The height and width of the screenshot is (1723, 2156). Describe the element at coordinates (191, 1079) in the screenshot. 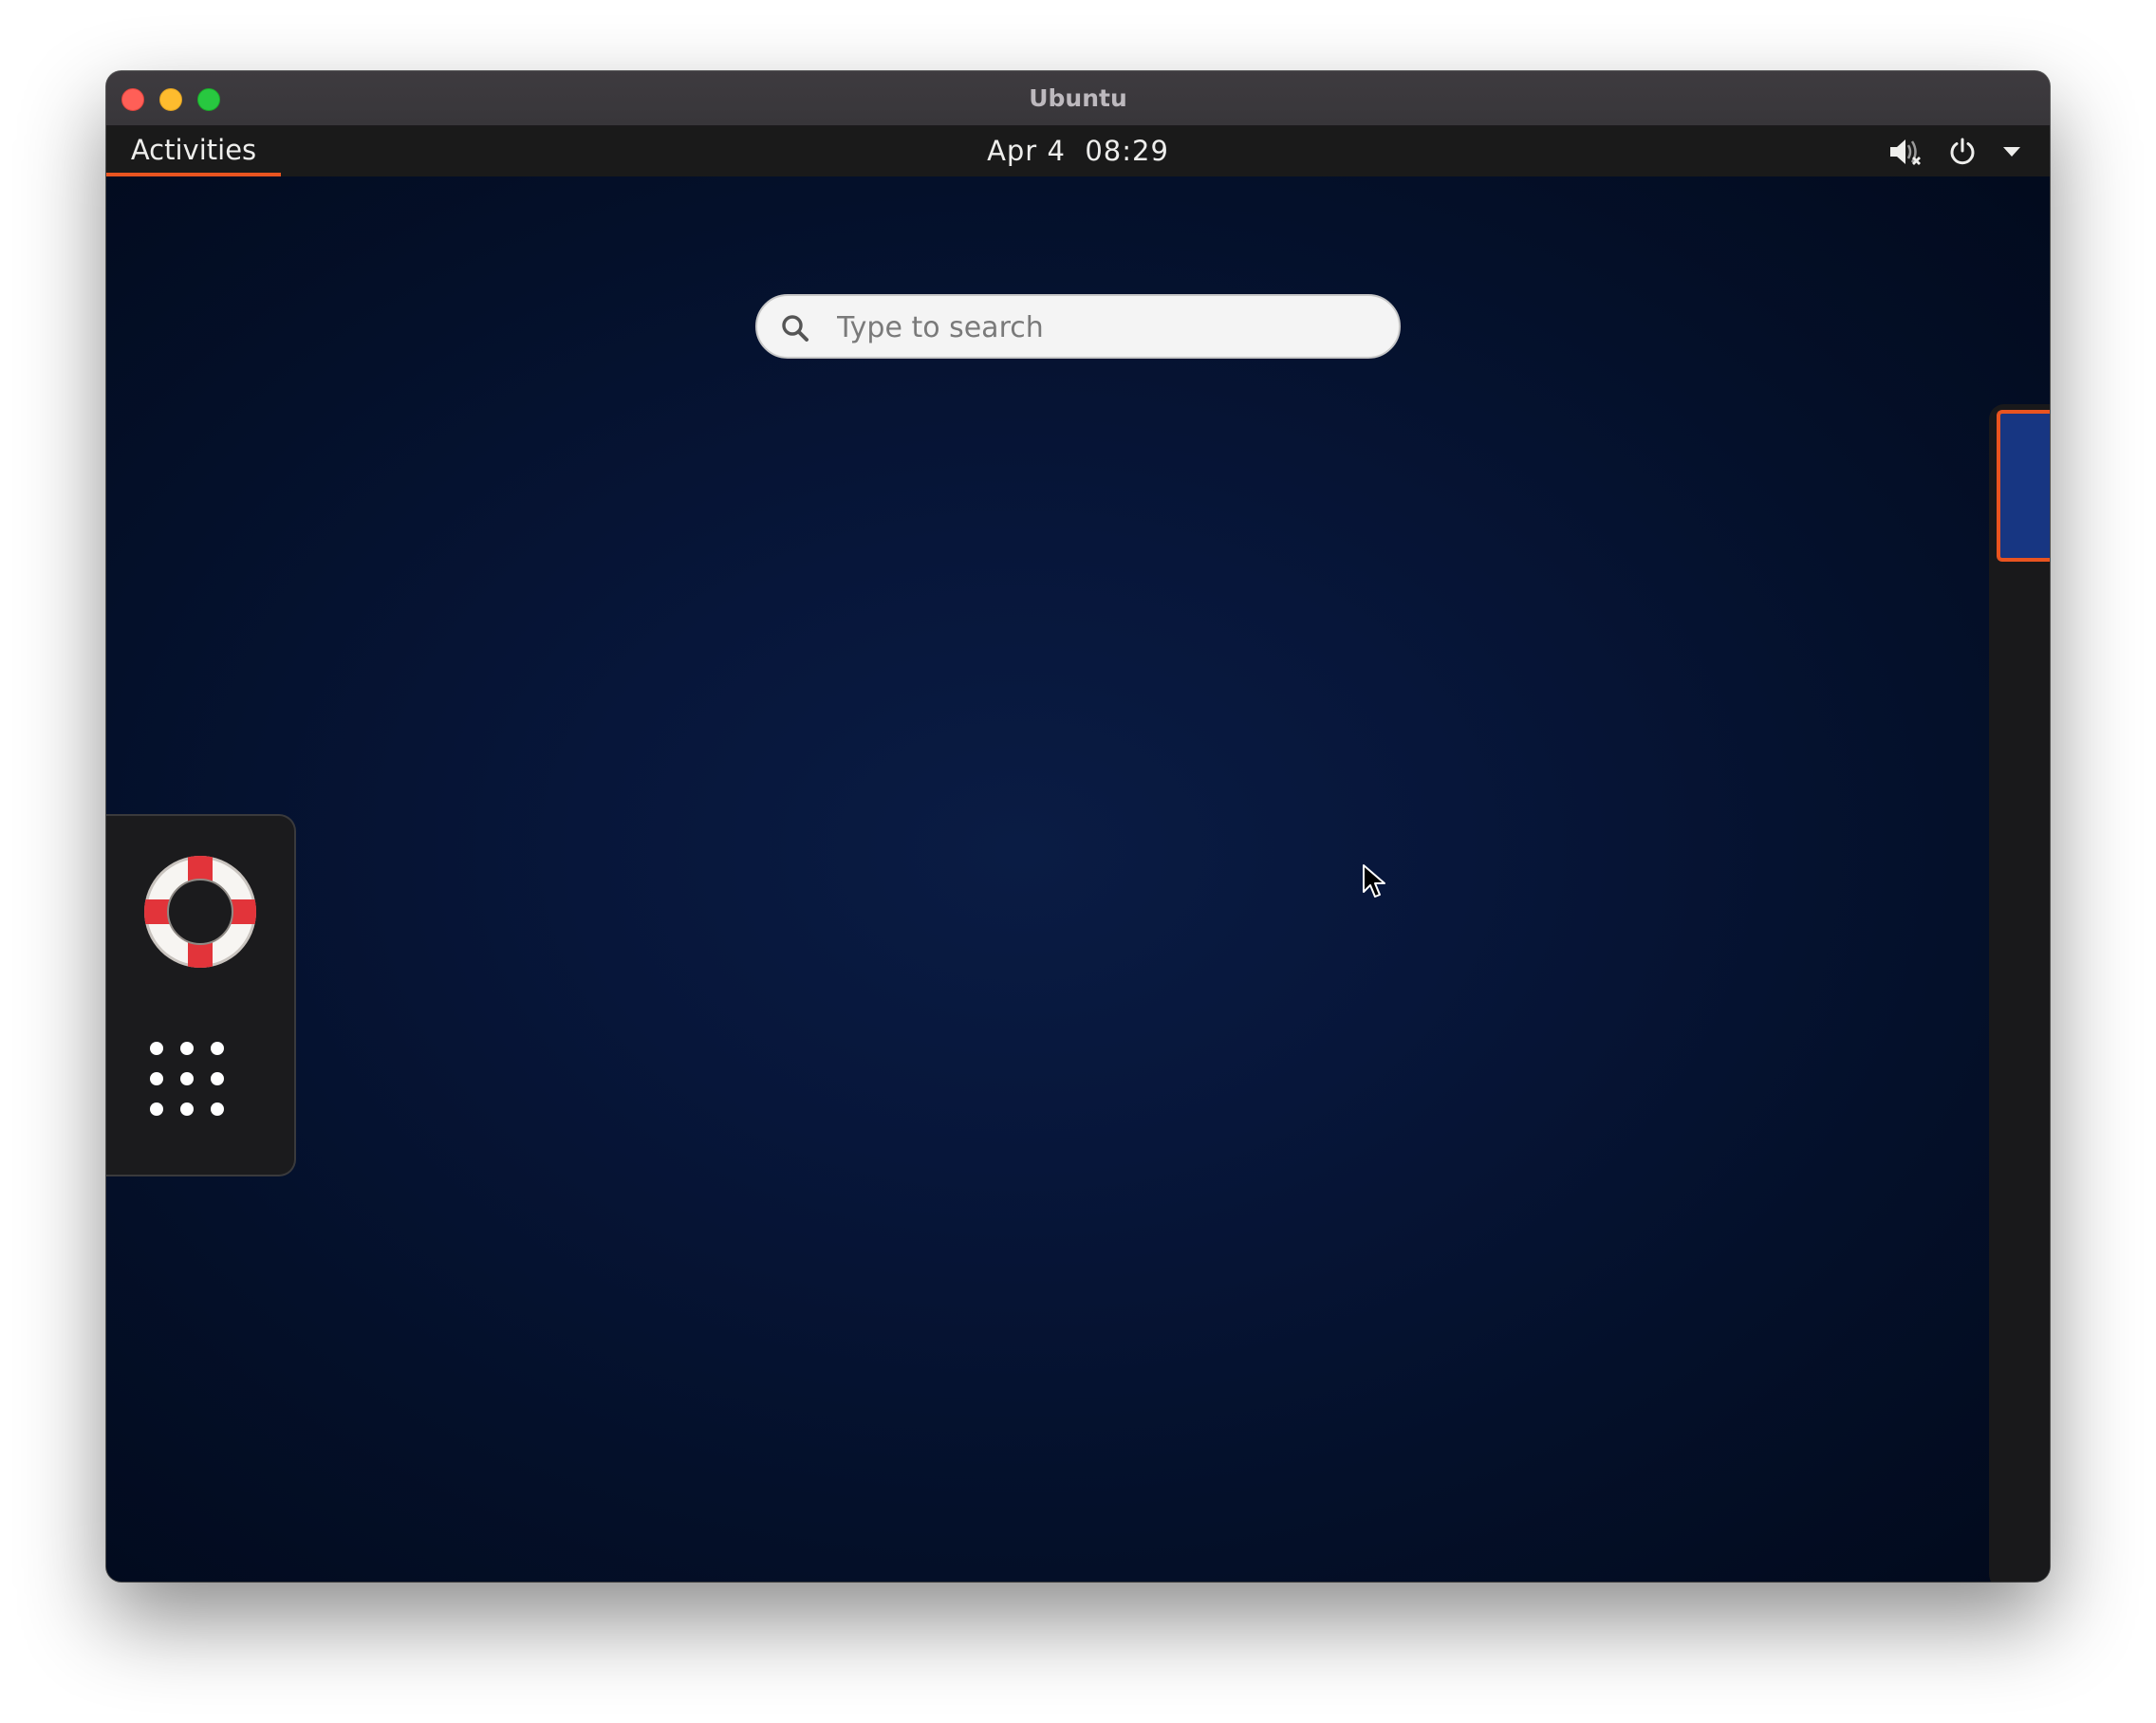

I see `app-grid-icon` at that location.